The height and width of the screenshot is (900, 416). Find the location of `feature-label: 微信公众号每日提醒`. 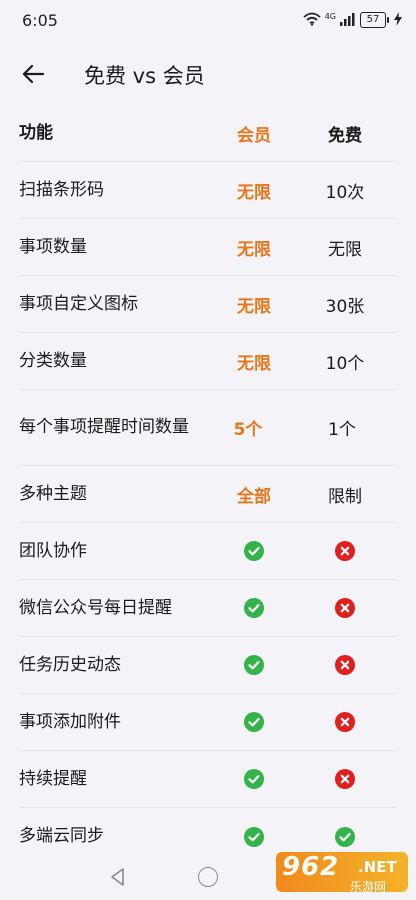

feature-label: 微信公众号每日提醒 is located at coordinates (95, 607).